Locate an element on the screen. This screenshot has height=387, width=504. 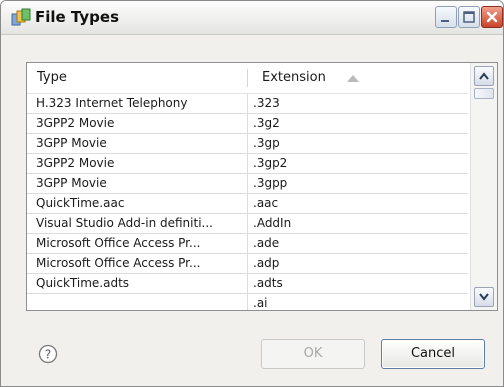
cell-type: H.323 Internet Telephony is located at coordinates (112, 103).